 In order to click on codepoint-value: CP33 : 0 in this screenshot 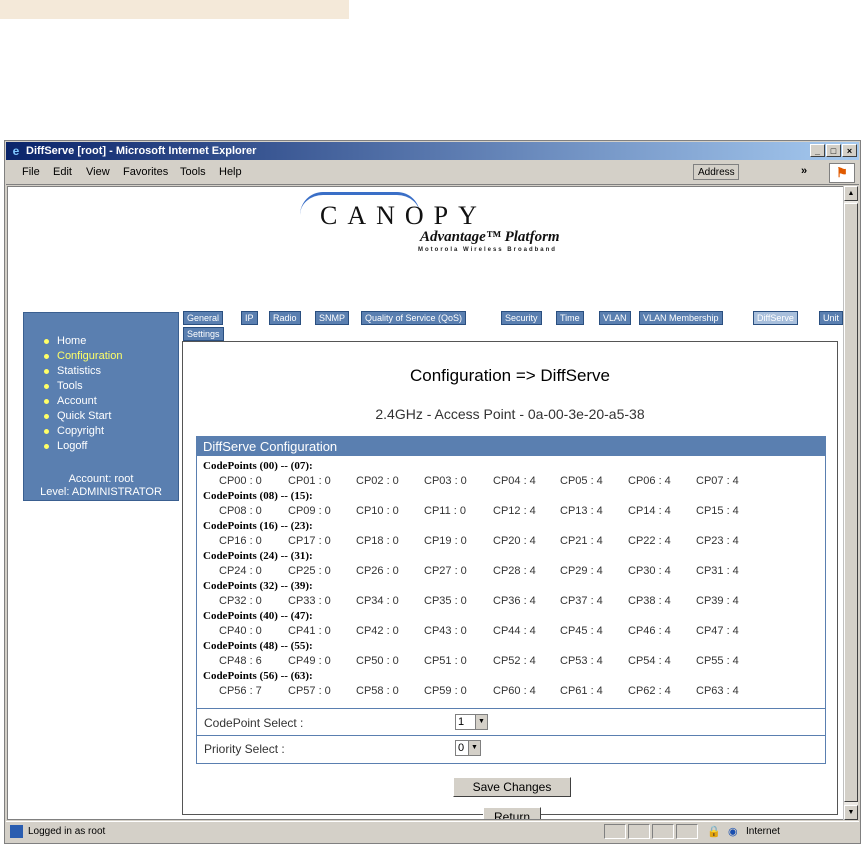, I will do `click(309, 601)`.